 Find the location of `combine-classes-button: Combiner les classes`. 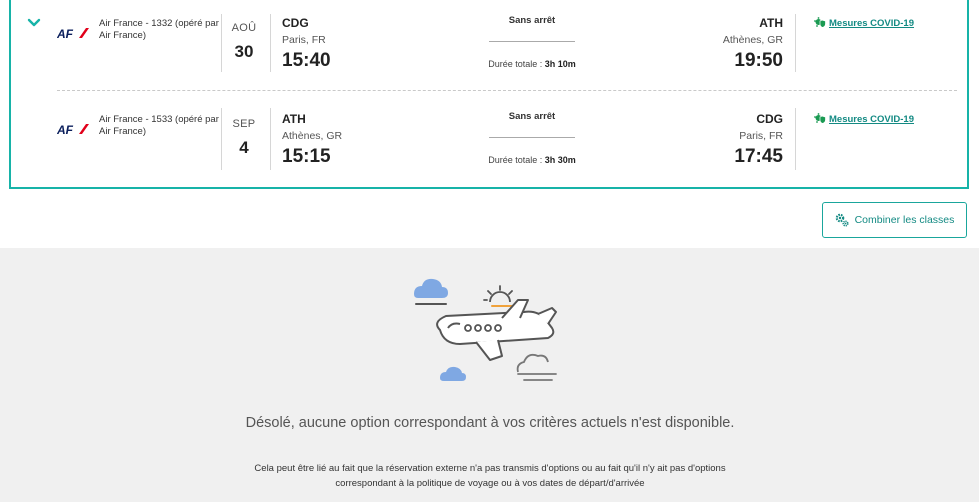

combine-classes-button: Combiner les classes is located at coordinates (894, 220).